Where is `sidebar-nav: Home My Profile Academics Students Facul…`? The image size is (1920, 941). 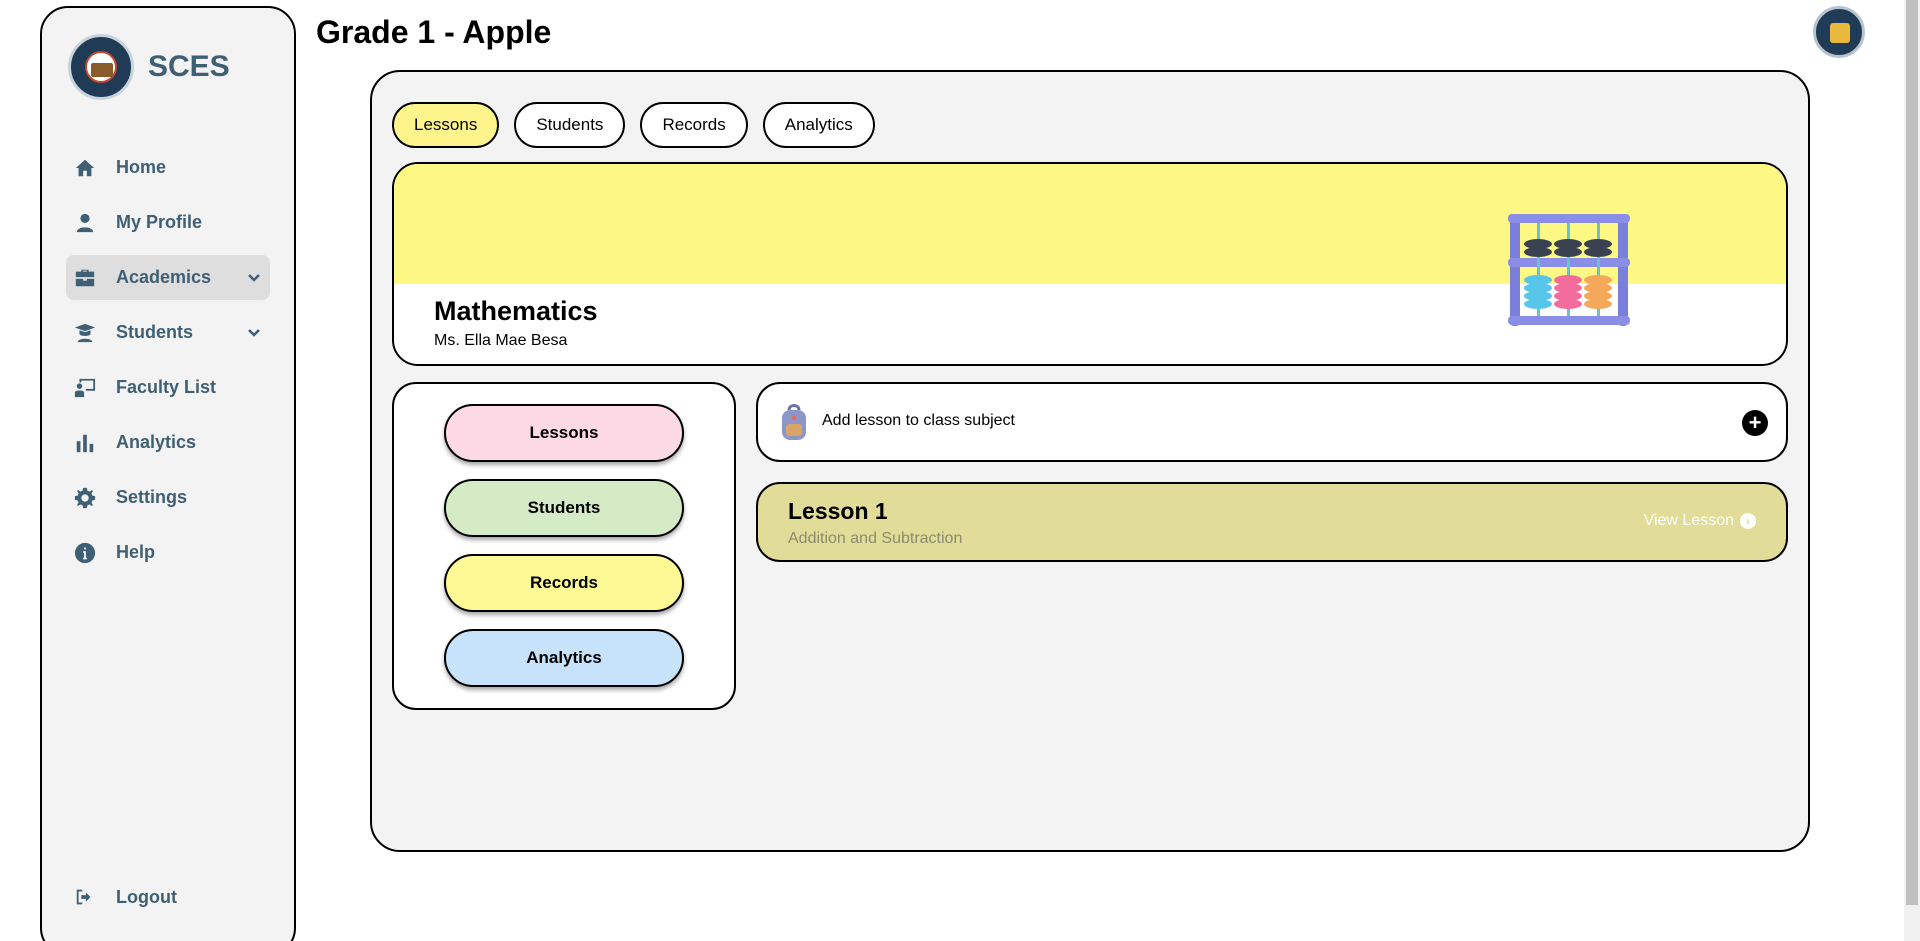 sidebar-nav: Home My Profile Academics Students Facul… is located at coordinates (168, 365).